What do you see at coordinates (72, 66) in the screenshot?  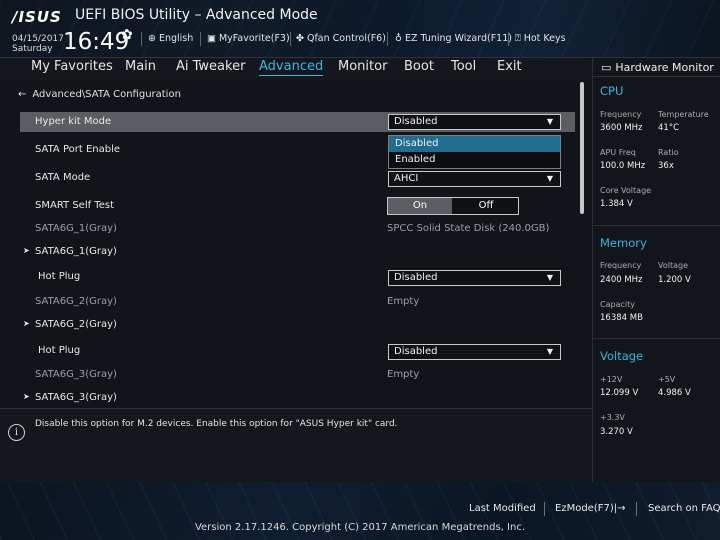 I see `tab-my-favorites: My Favorites` at bounding box center [72, 66].